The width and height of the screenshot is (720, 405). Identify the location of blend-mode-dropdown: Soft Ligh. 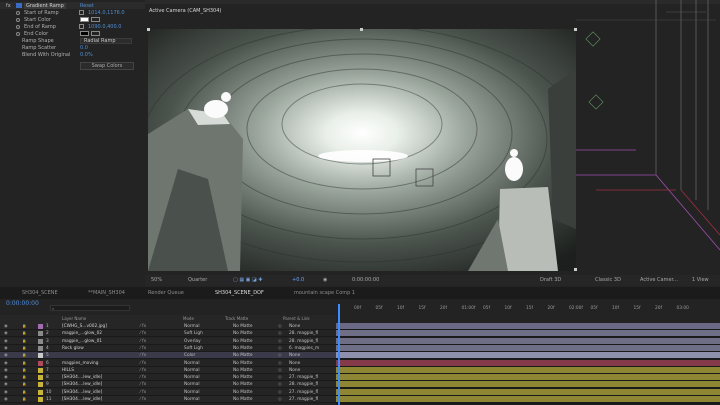
(193, 333).